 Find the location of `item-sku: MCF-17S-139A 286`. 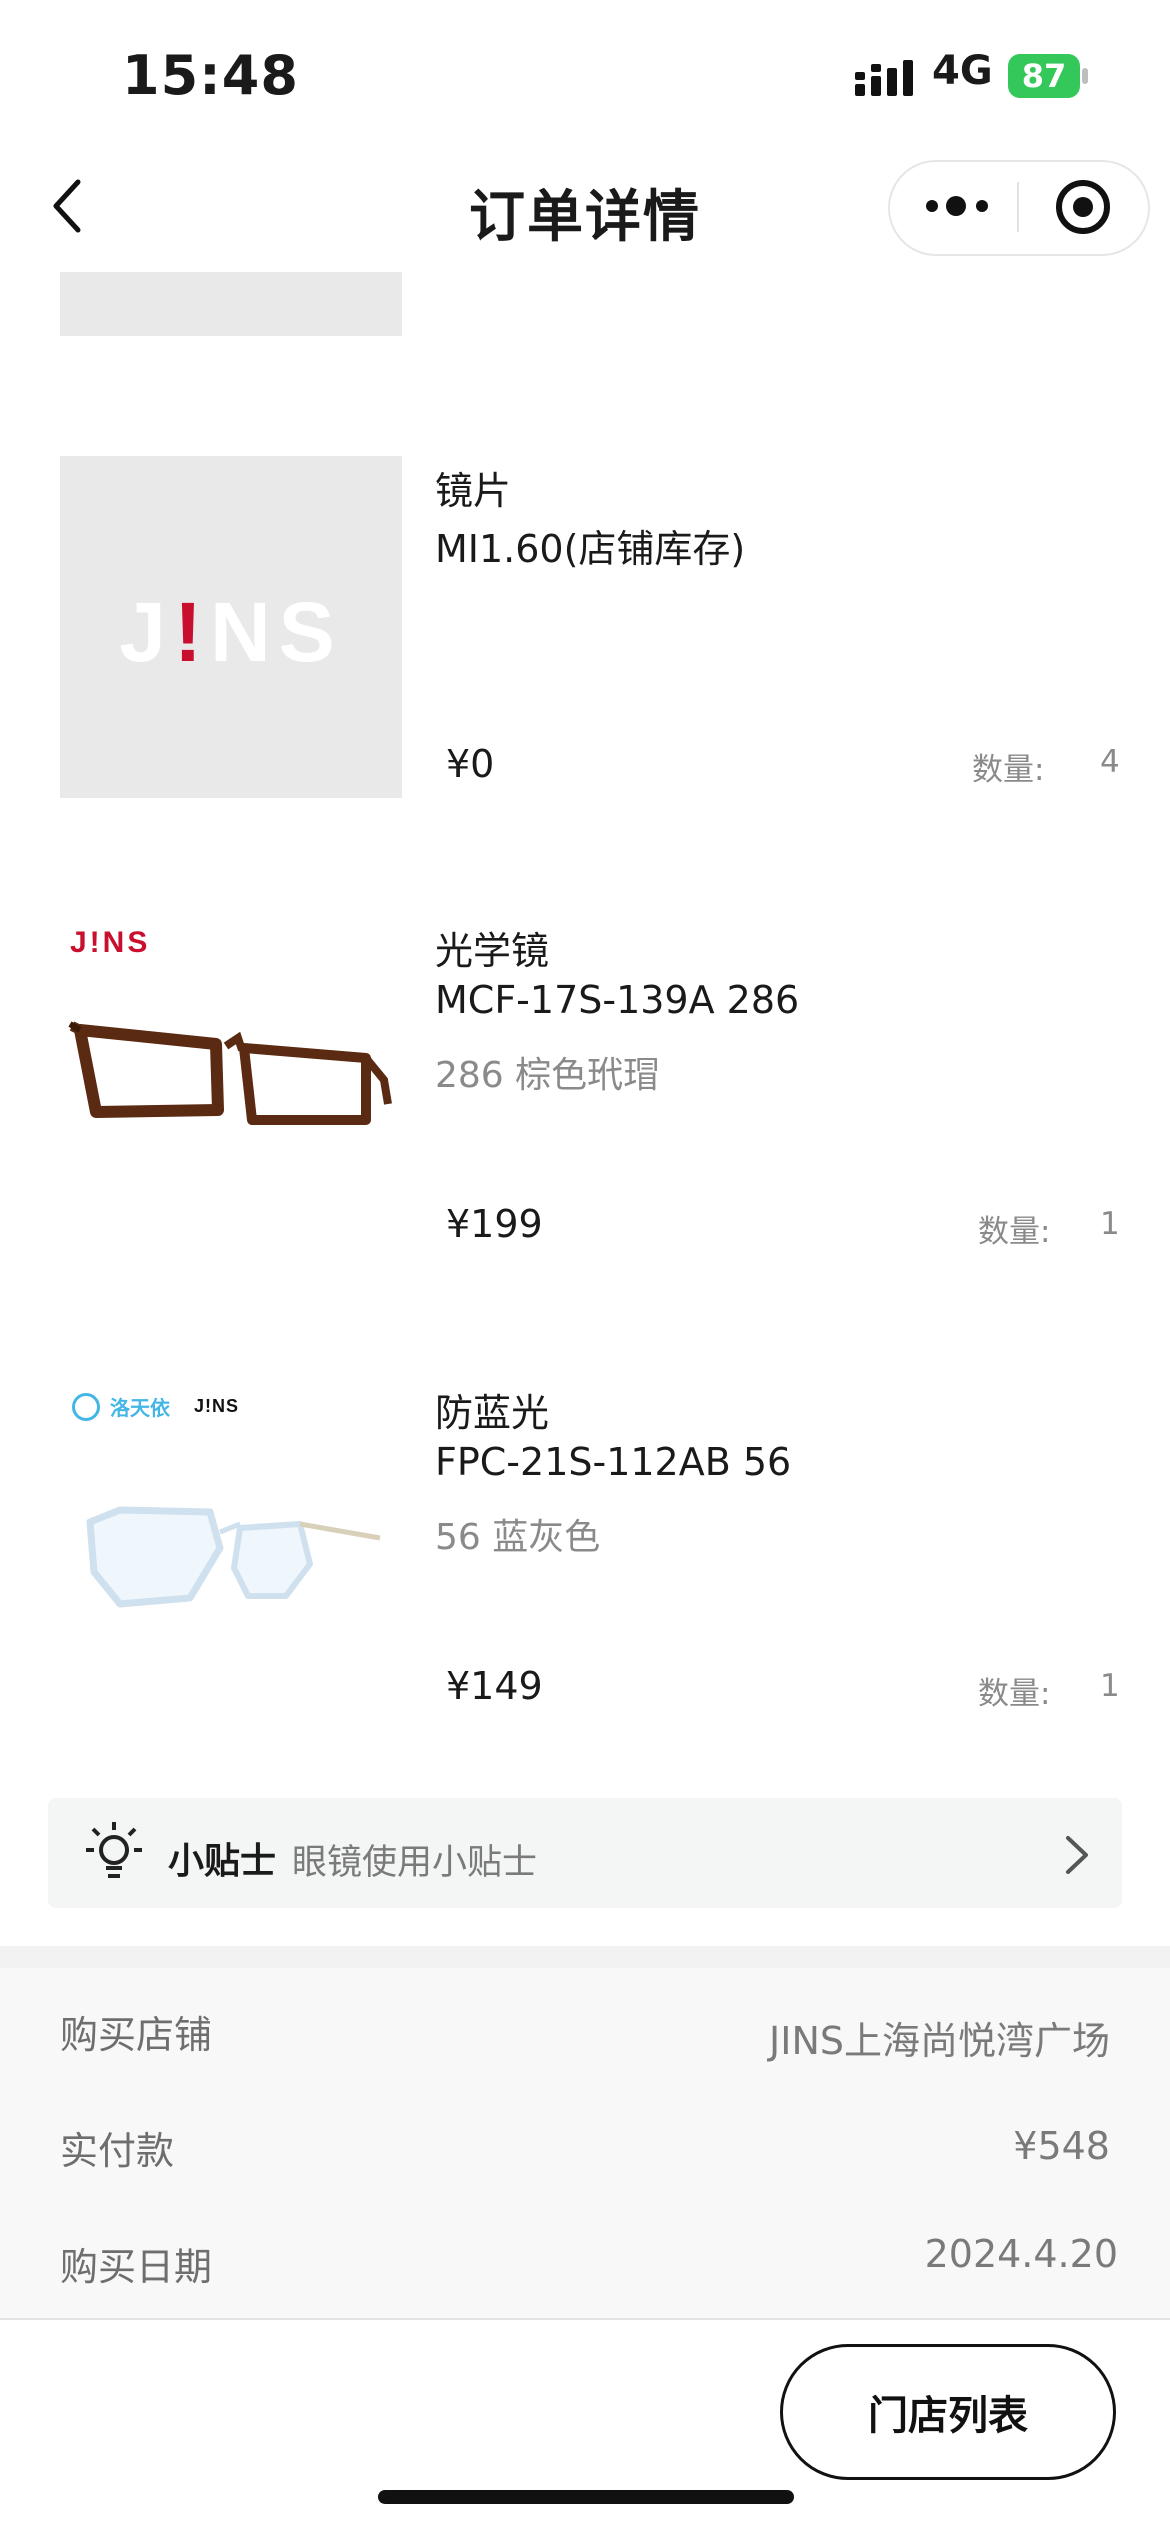

item-sku: MCF-17S-139A 286 is located at coordinates (617, 1000).